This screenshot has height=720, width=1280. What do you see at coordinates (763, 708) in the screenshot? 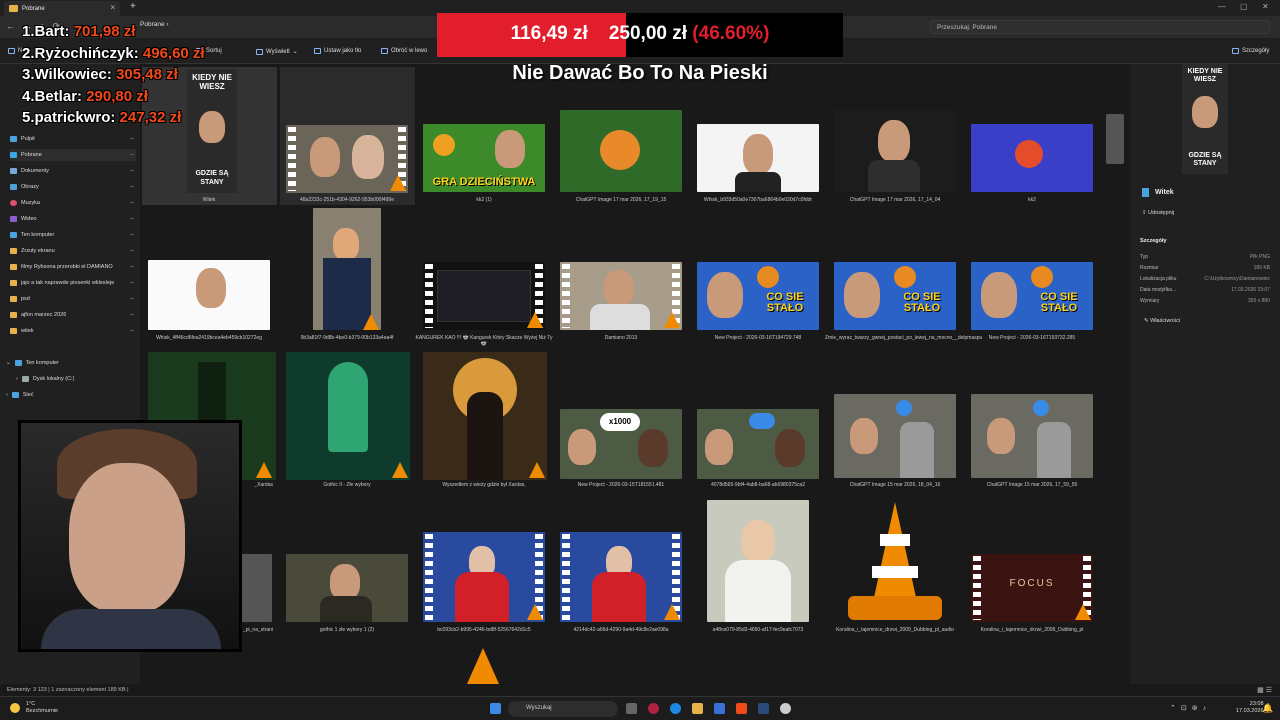
I see `steam-icon` at bounding box center [763, 708].